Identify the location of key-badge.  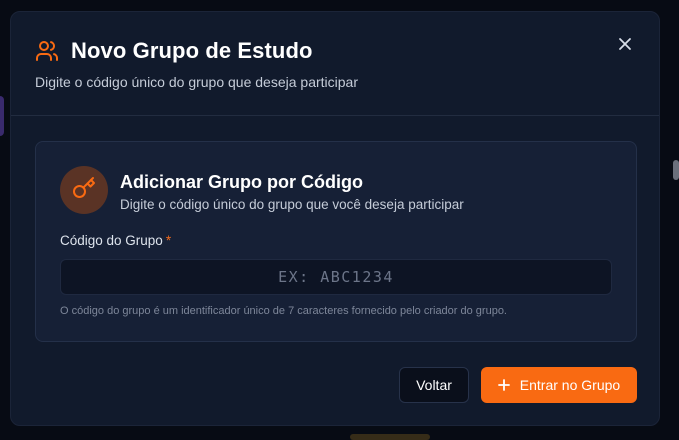
(84, 190).